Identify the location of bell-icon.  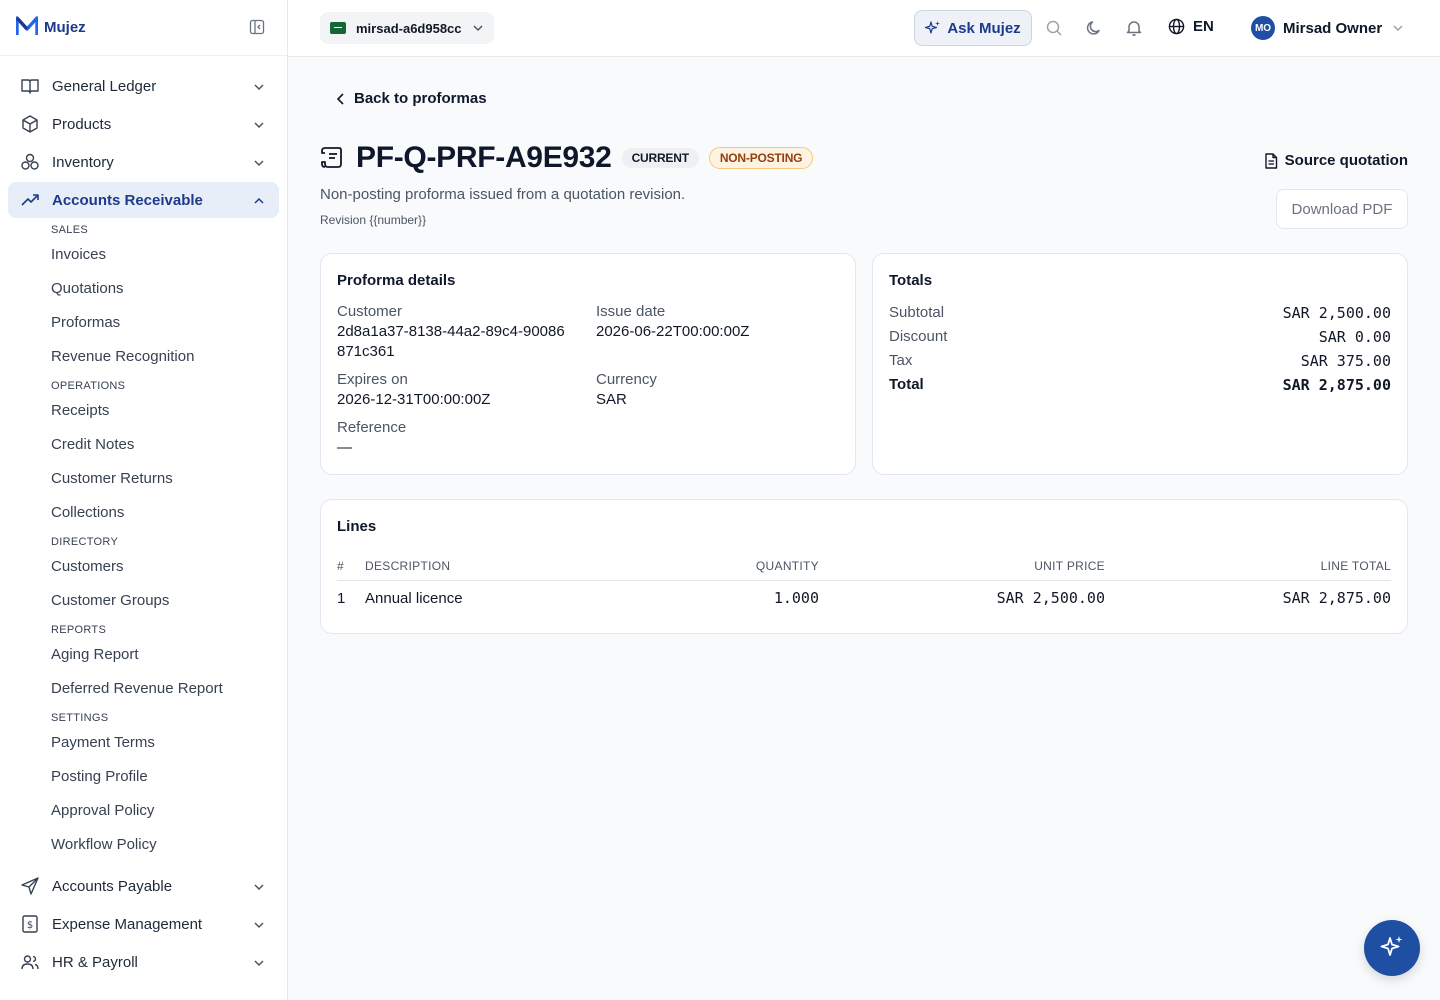
(1134, 28).